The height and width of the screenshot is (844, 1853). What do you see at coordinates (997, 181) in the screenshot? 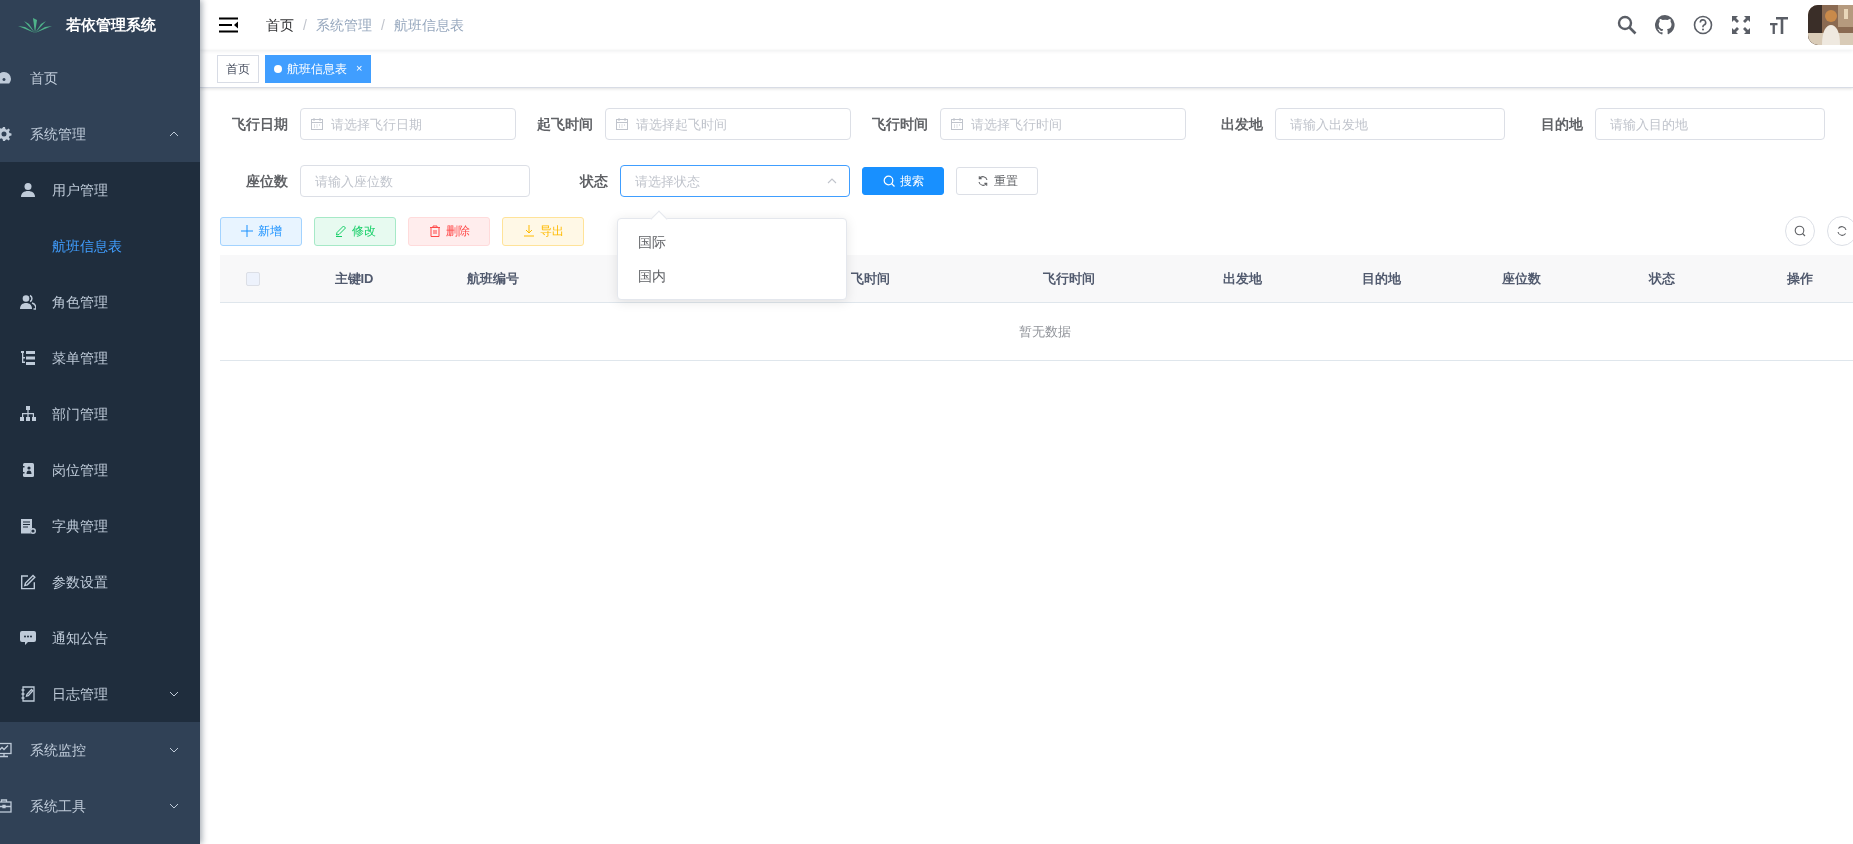
I see `reset-button: 重置` at bounding box center [997, 181].